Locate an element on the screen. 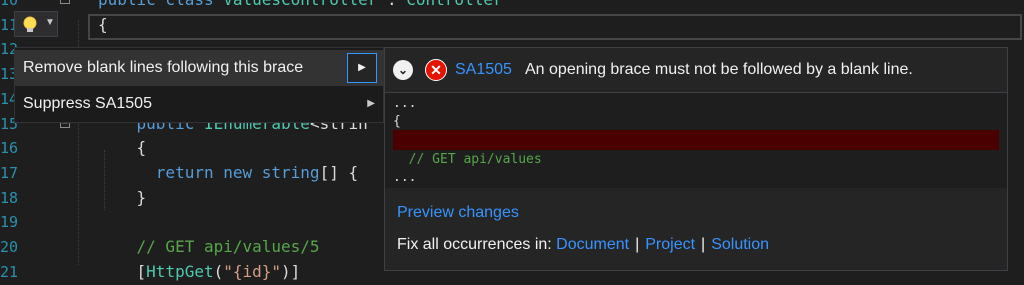  fix-scope-project: Project is located at coordinates (670, 244).